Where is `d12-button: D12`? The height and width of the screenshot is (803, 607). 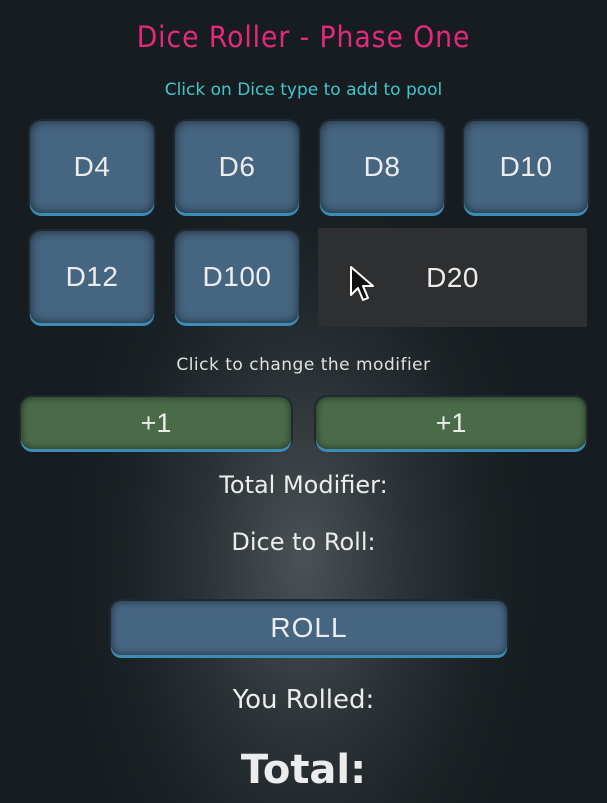
d12-button: D12 is located at coordinates (92, 277).